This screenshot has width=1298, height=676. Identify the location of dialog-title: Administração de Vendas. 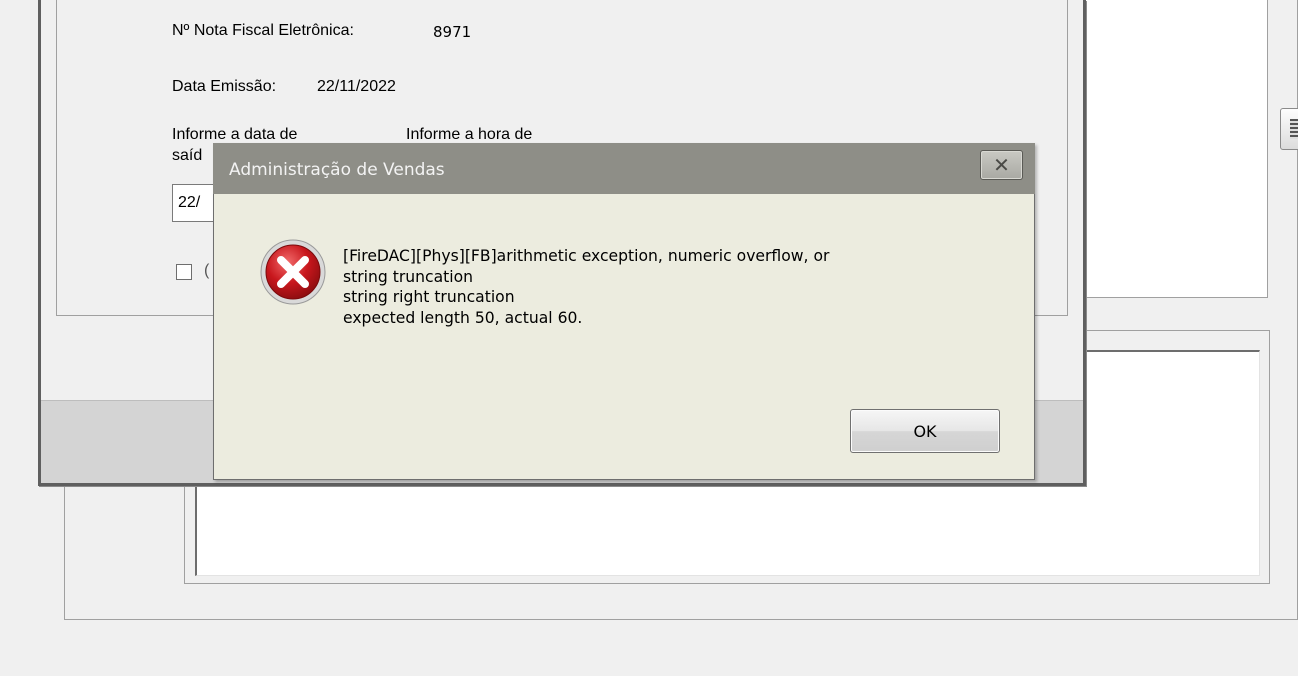
(337, 170).